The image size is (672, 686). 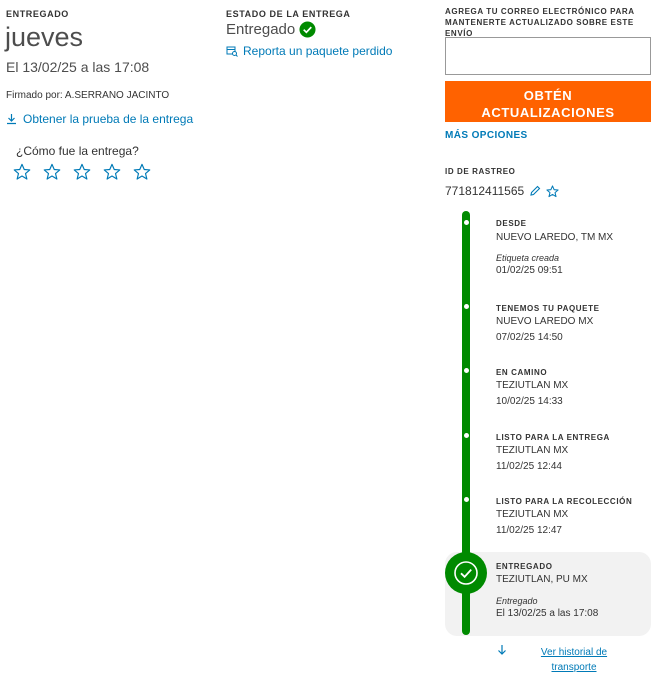 What do you see at coordinates (485, 191) in the screenshot?
I see `tracking-number: 771812411565` at bounding box center [485, 191].